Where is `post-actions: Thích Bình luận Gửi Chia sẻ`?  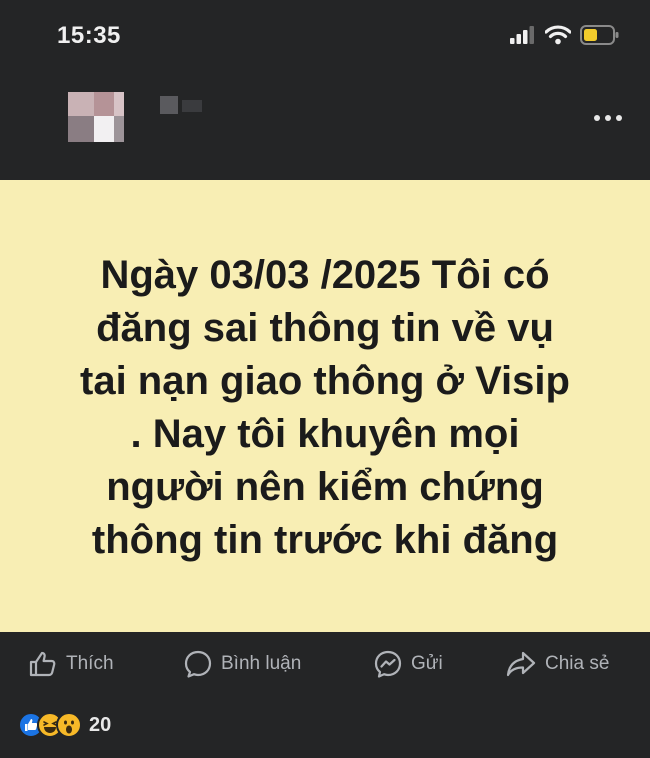
post-actions: Thích Bình luận Gửi Chia sẻ is located at coordinates (325, 663).